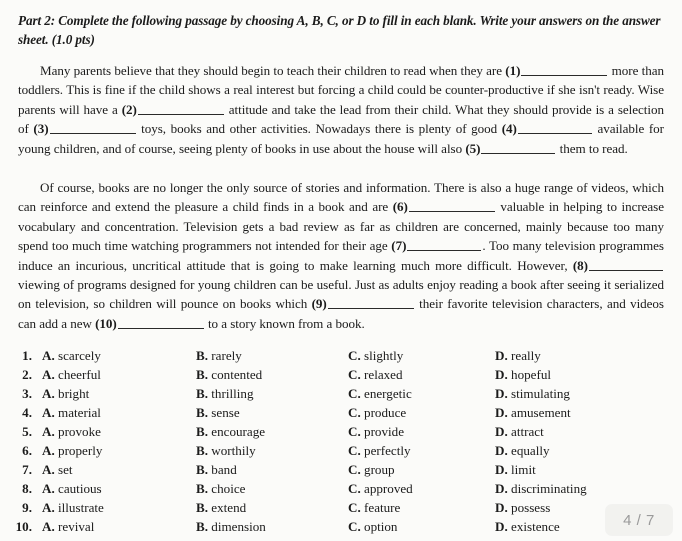  Describe the element at coordinates (79, 412) in the screenshot. I see `option-text: material` at that location.